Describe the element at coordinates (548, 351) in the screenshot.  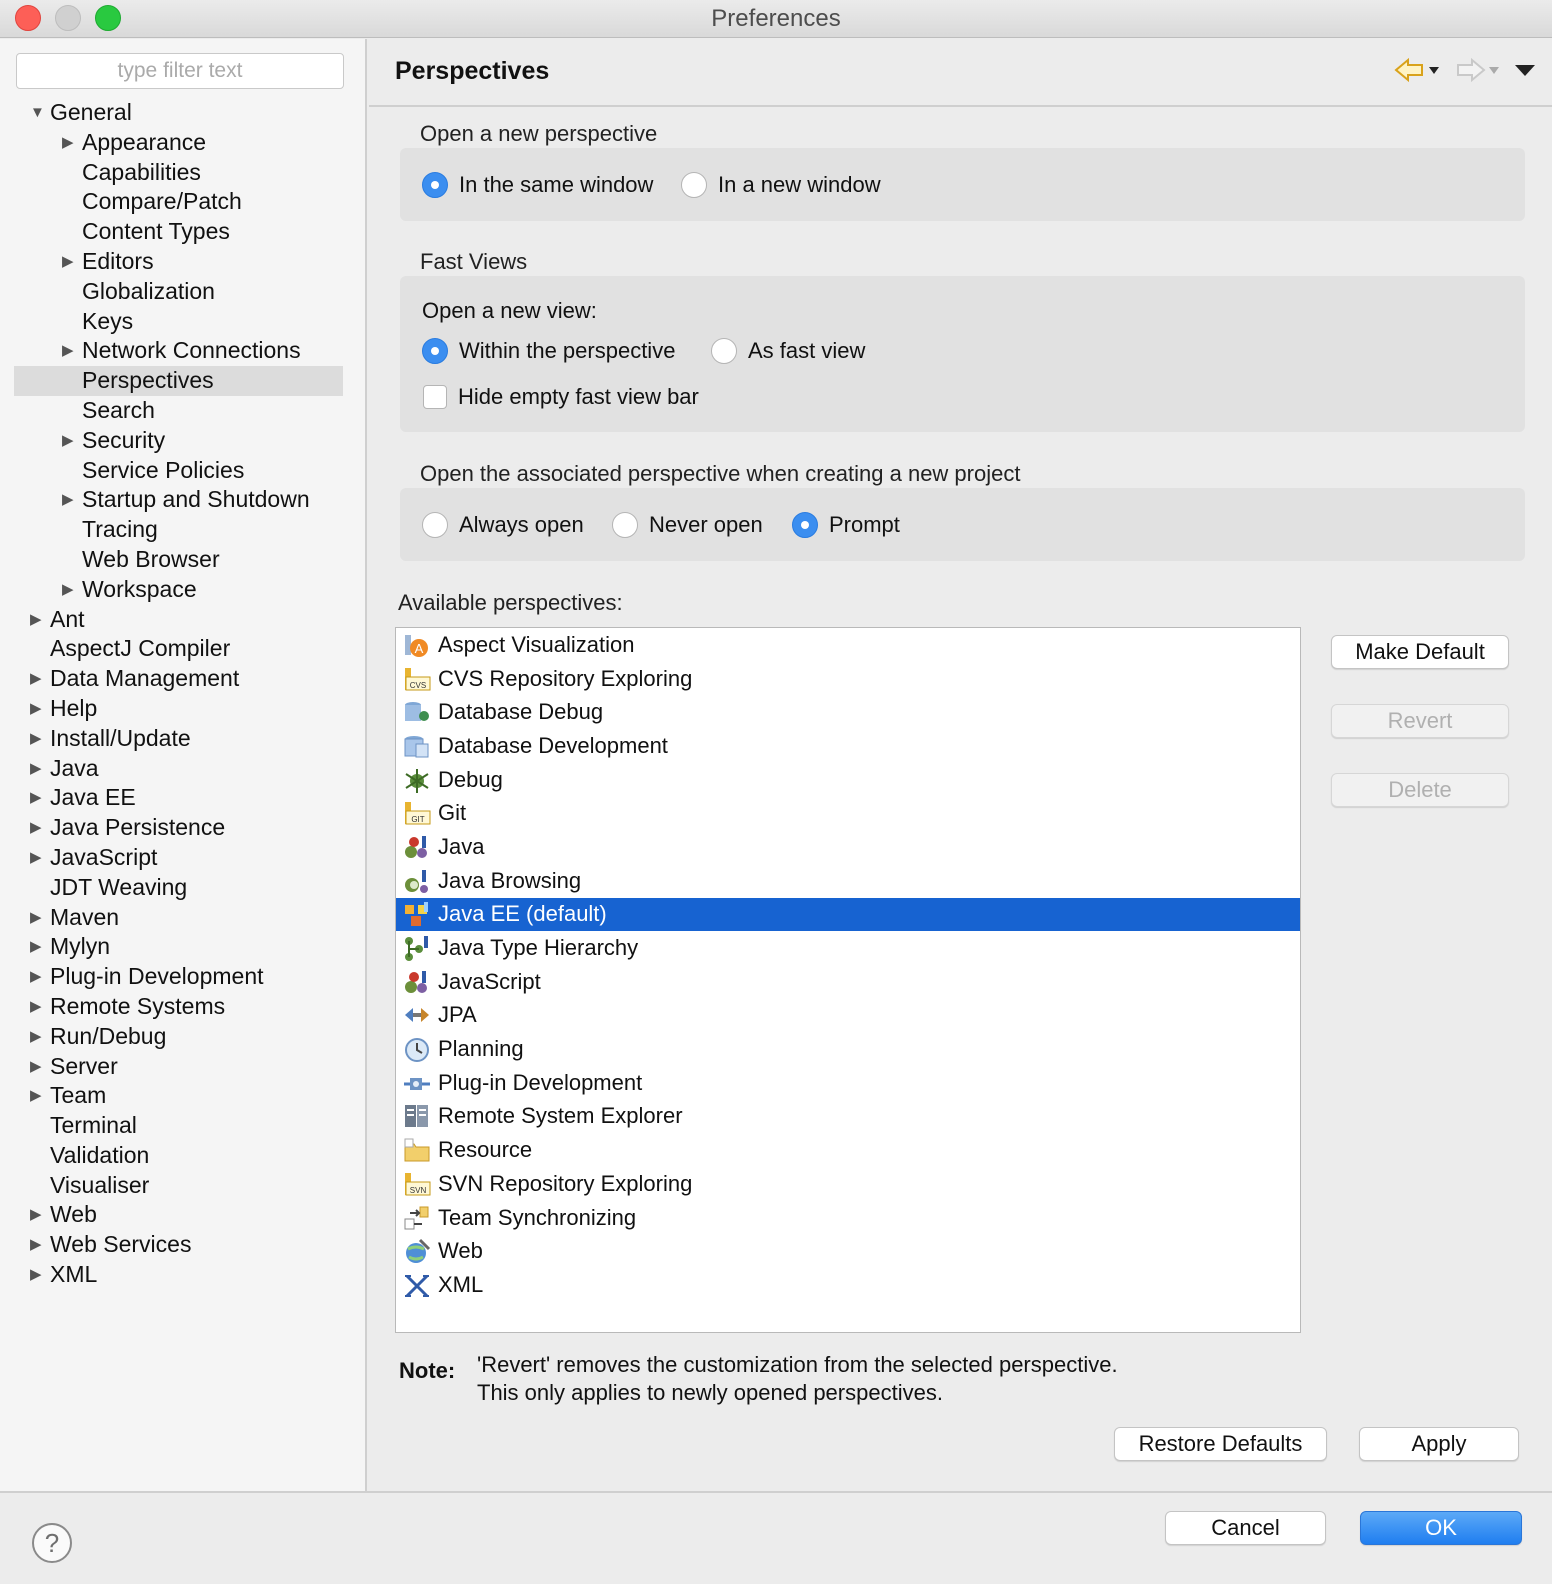
I see `radio-within-perspective: Within the perspective` at that location.